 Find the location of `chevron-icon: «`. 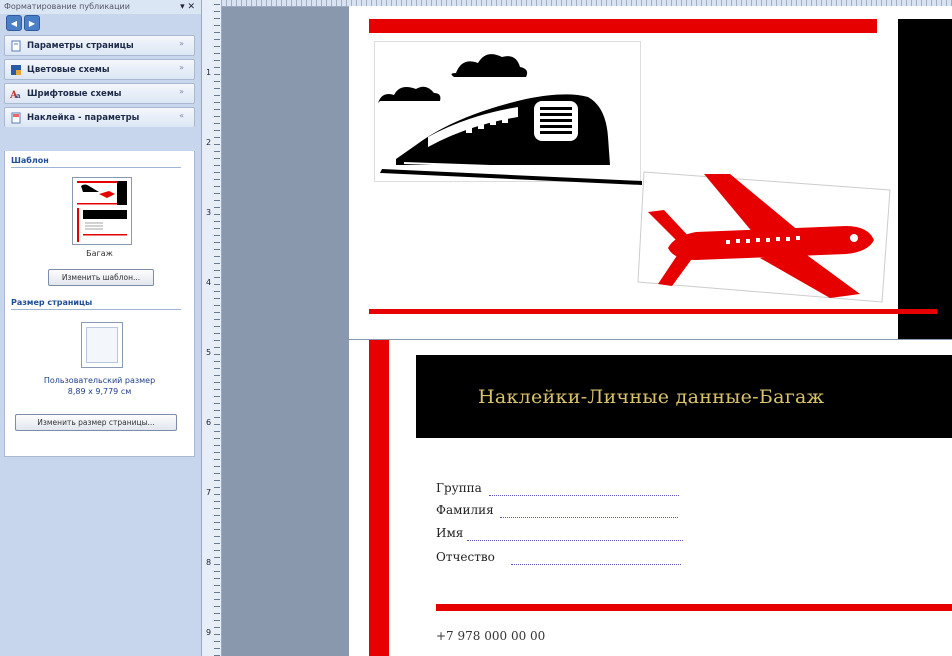

chevron-icon: « is located at coordinates (181, 115).